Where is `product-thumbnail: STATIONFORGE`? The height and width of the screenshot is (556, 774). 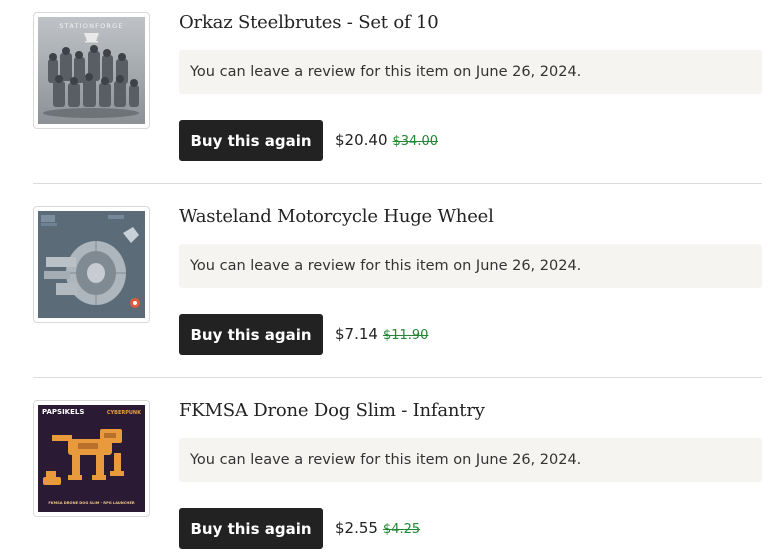 product-thumbnail: STATIONFORGE is located at coordinates (91, 70).